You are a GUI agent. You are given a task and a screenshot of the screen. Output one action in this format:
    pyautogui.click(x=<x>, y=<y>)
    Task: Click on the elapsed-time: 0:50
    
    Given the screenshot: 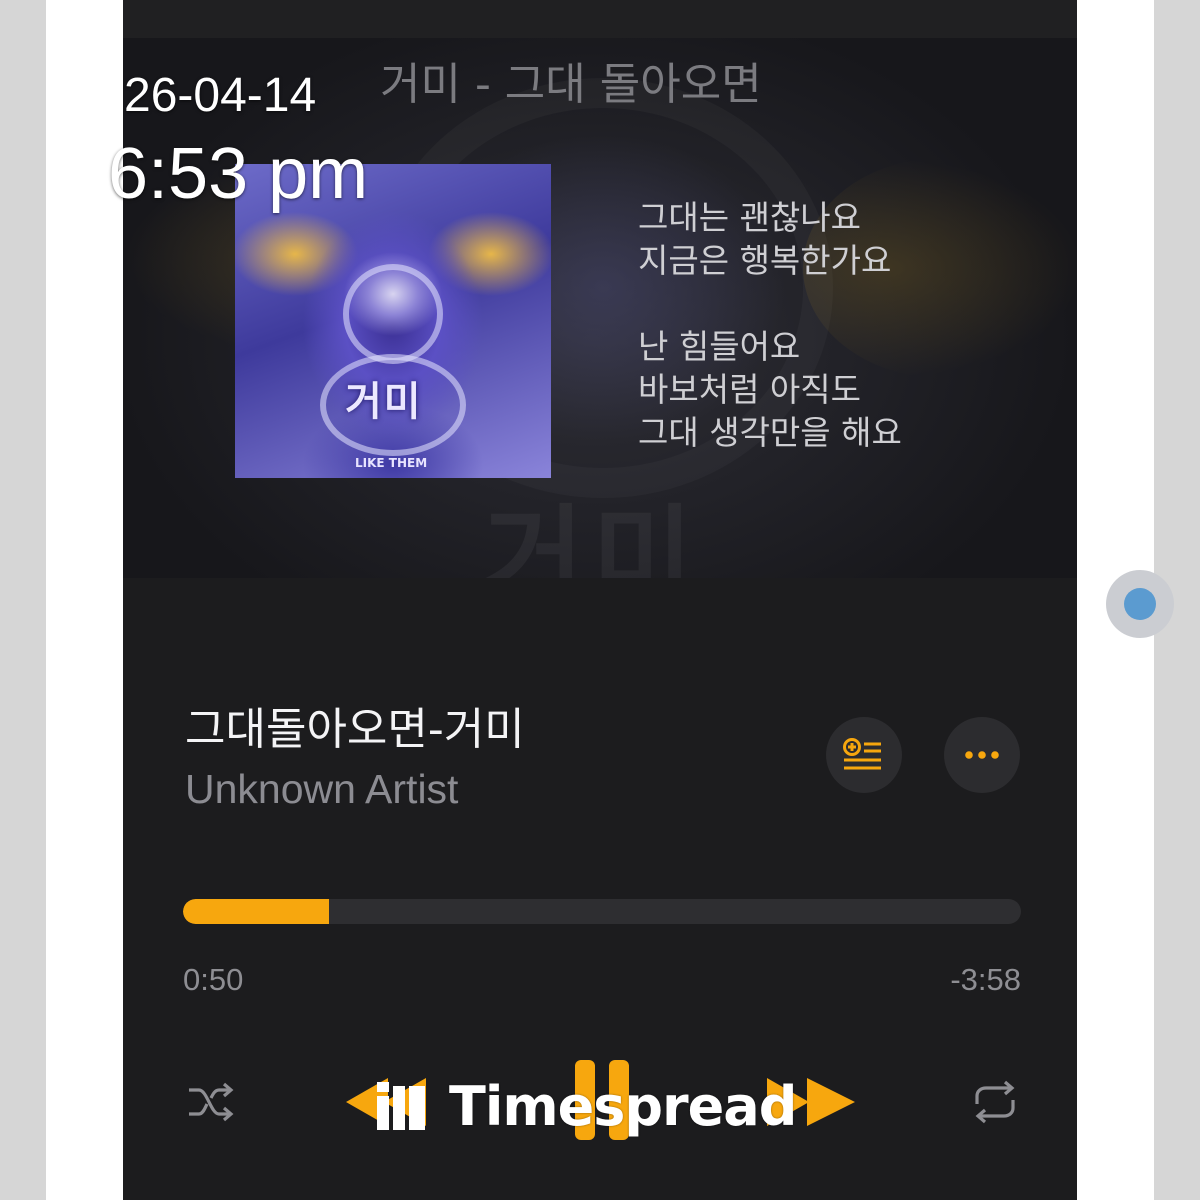 What is the action you would take?
    pyautogui.click(x=213, y=979)
    